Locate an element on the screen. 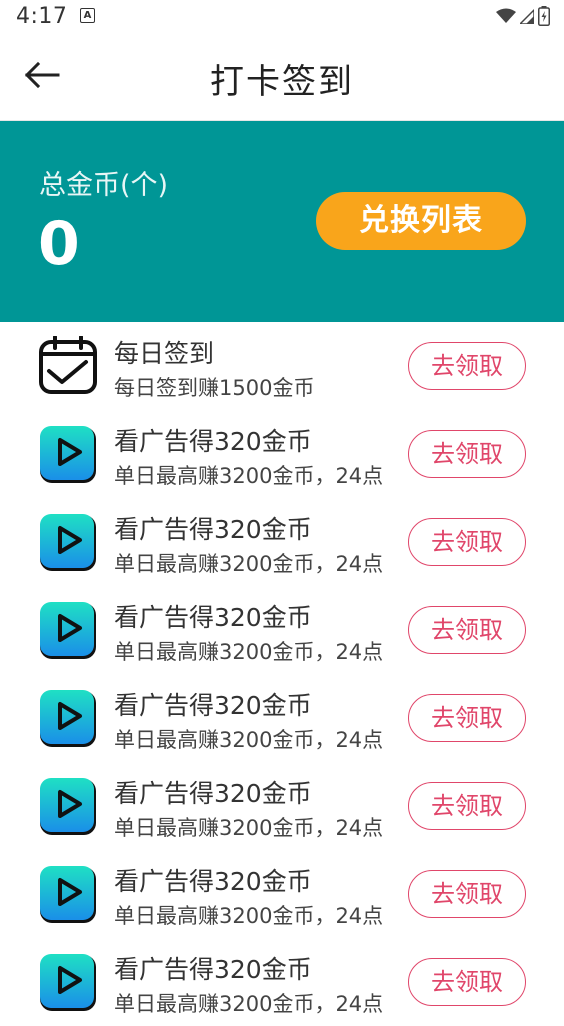 This screenshot has width=564, height=1026. page-title: 打卡签到 is located at coordinates (282, 82).